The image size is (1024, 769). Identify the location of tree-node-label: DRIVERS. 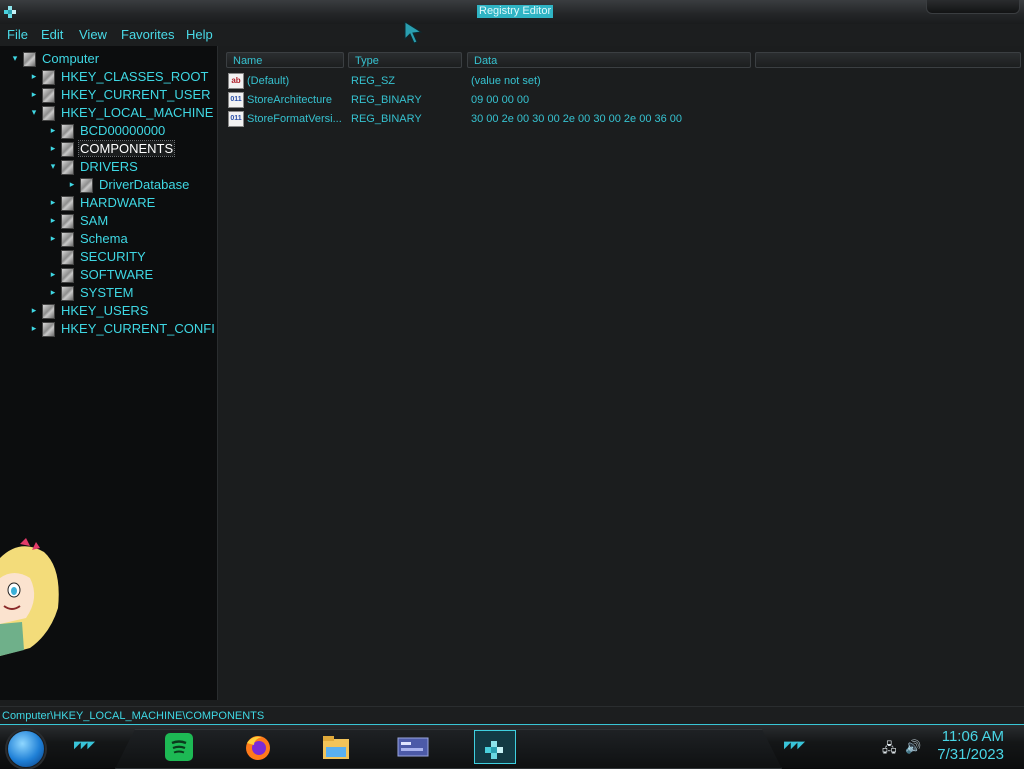
(109, 166).